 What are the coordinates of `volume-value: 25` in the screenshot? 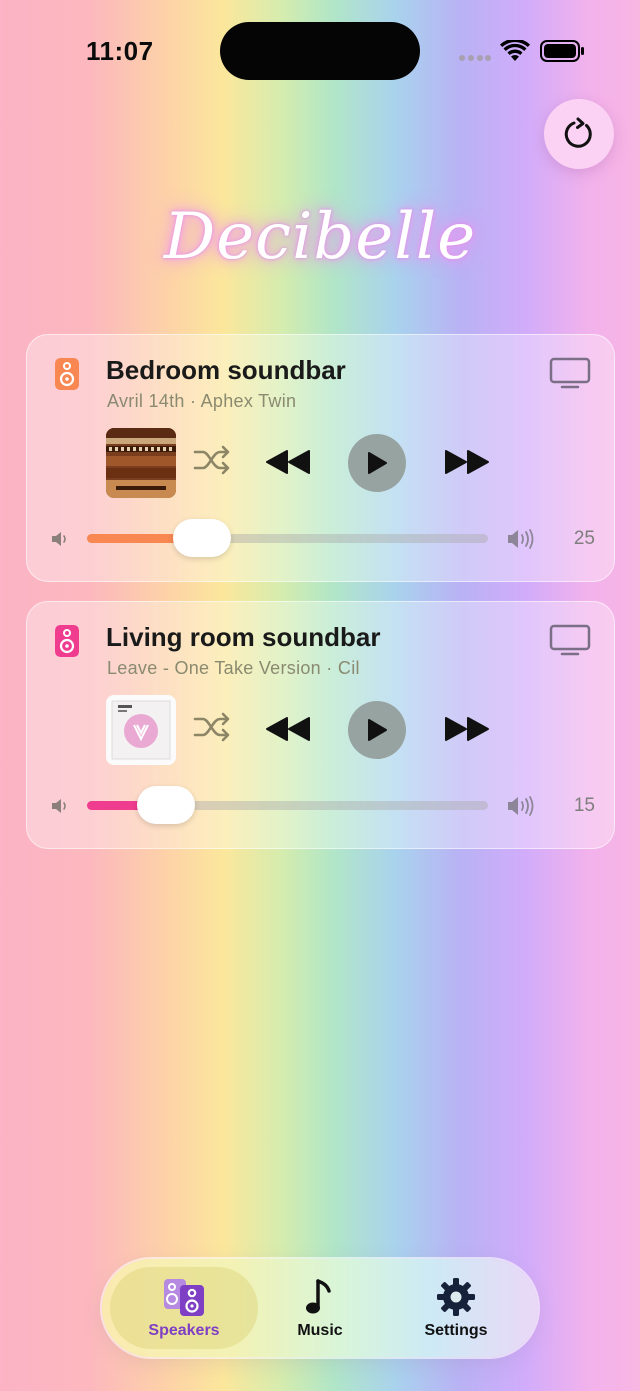 It's located at (584, 538).